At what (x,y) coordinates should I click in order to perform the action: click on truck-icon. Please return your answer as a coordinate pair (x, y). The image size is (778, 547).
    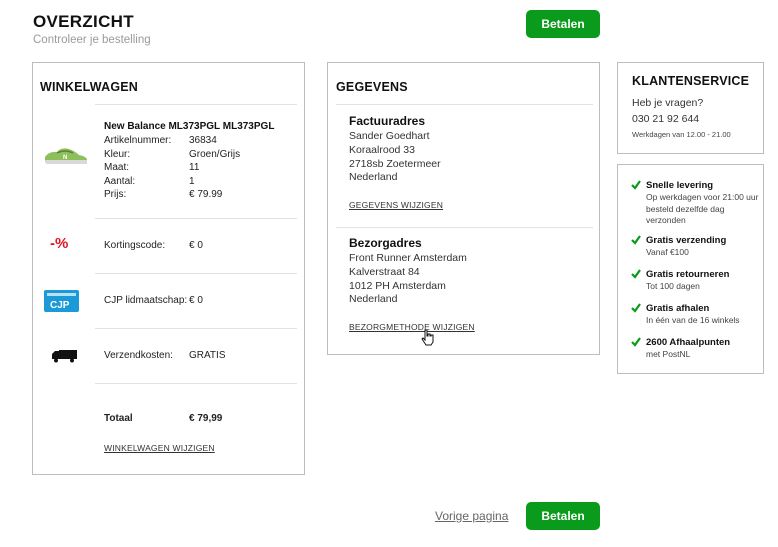
    Looking at the image, I should click on (64, 356).